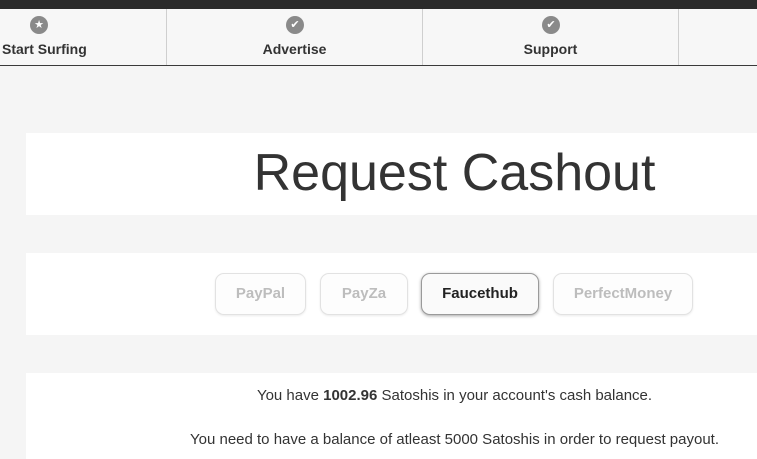  Describe the element at coordinates (378, 4) in the screenshot. I see `top-bar` at that location.